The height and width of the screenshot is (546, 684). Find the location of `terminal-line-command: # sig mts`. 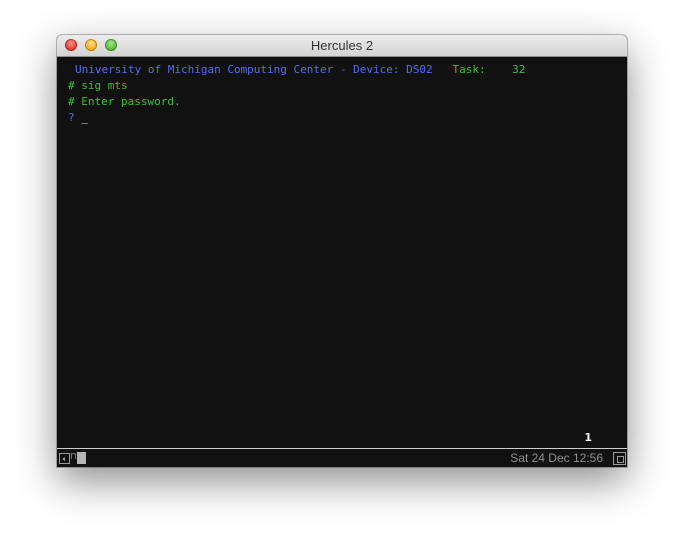

terminal-line-command: # sig mts is located at coordinates (98, 85).